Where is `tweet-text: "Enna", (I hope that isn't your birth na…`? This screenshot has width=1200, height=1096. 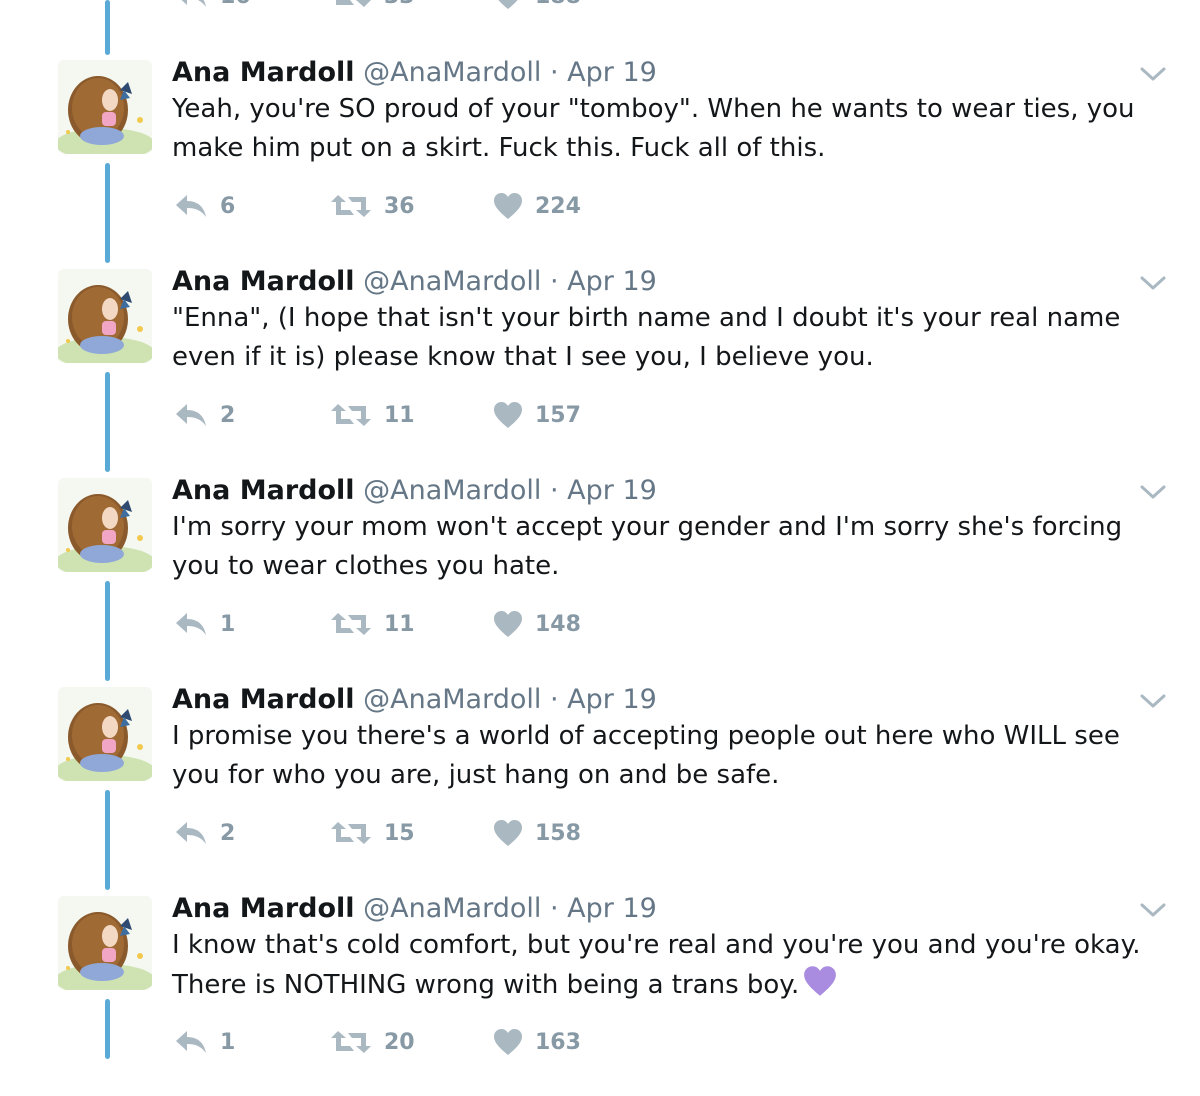 tweet-text: "Enna", (I hope that isn't your birth na… is located at coordinates (672, 338).